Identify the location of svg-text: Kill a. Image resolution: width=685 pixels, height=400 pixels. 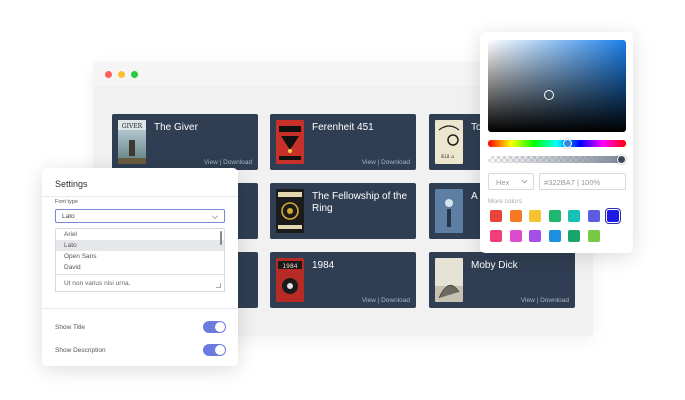
(447, 157).